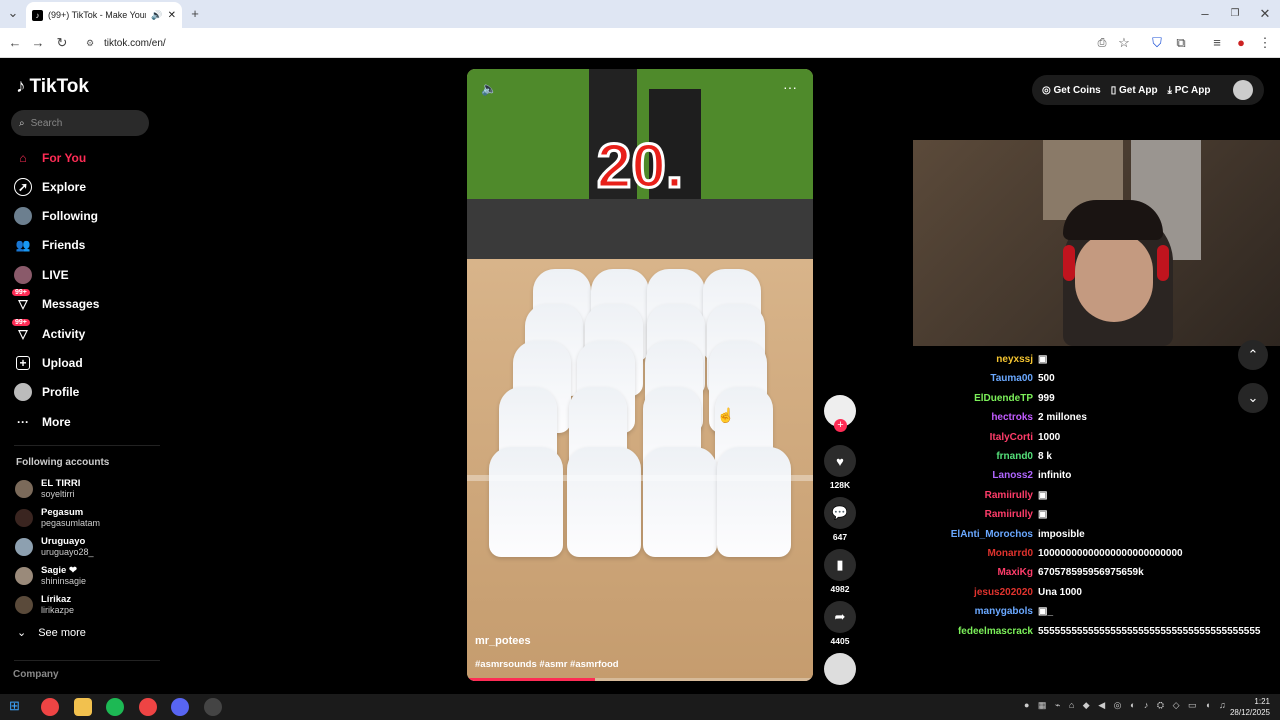  I want to click on follow-plus-icon: +, so click(840, 425).